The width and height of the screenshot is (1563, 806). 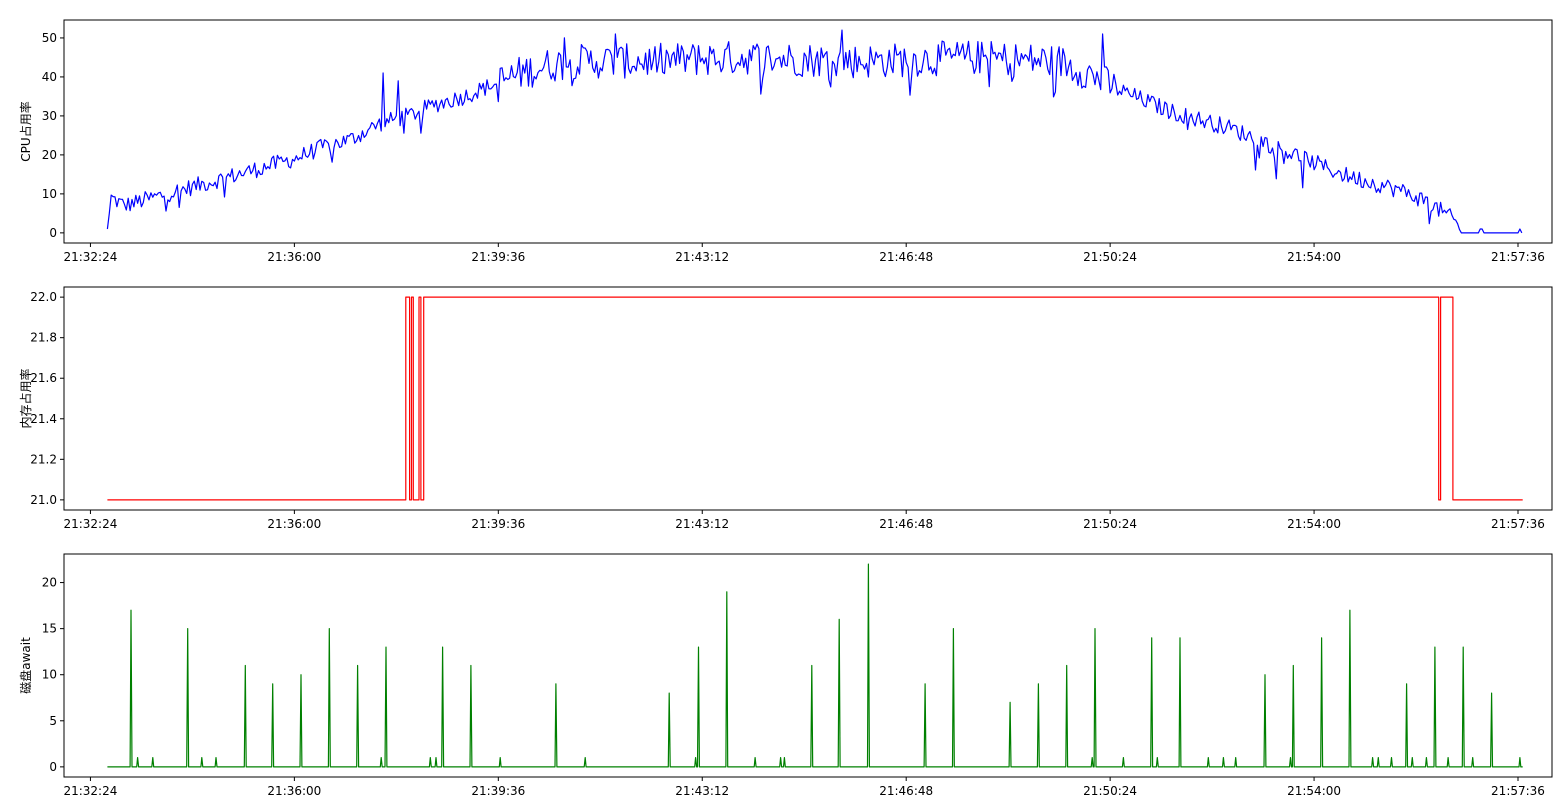 I want to click on y-tick-label: 40, so click(x=49, y=77).